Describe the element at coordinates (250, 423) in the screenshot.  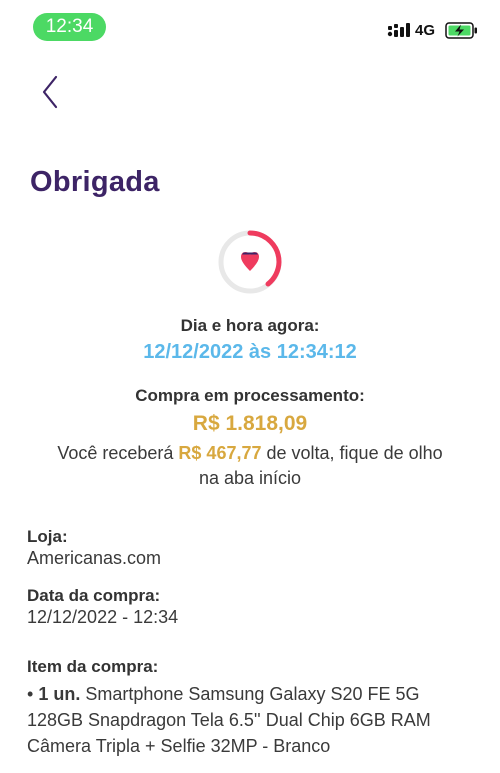
I see `purchase-amount: R$ 1.818,09` at that location.